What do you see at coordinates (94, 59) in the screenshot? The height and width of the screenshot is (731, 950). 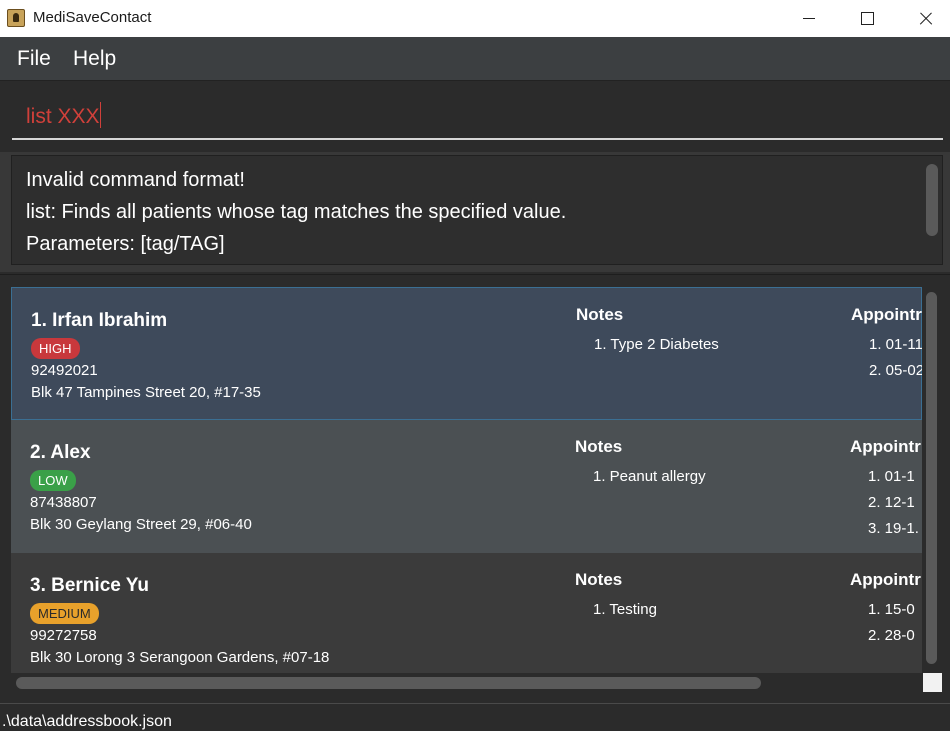 I see `menu-help: Help` at bounding box center [94, 59].